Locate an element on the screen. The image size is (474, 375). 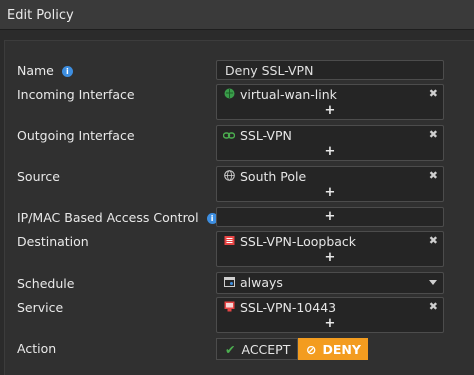
deny-text: DENY is located at coordinates (341, 349).